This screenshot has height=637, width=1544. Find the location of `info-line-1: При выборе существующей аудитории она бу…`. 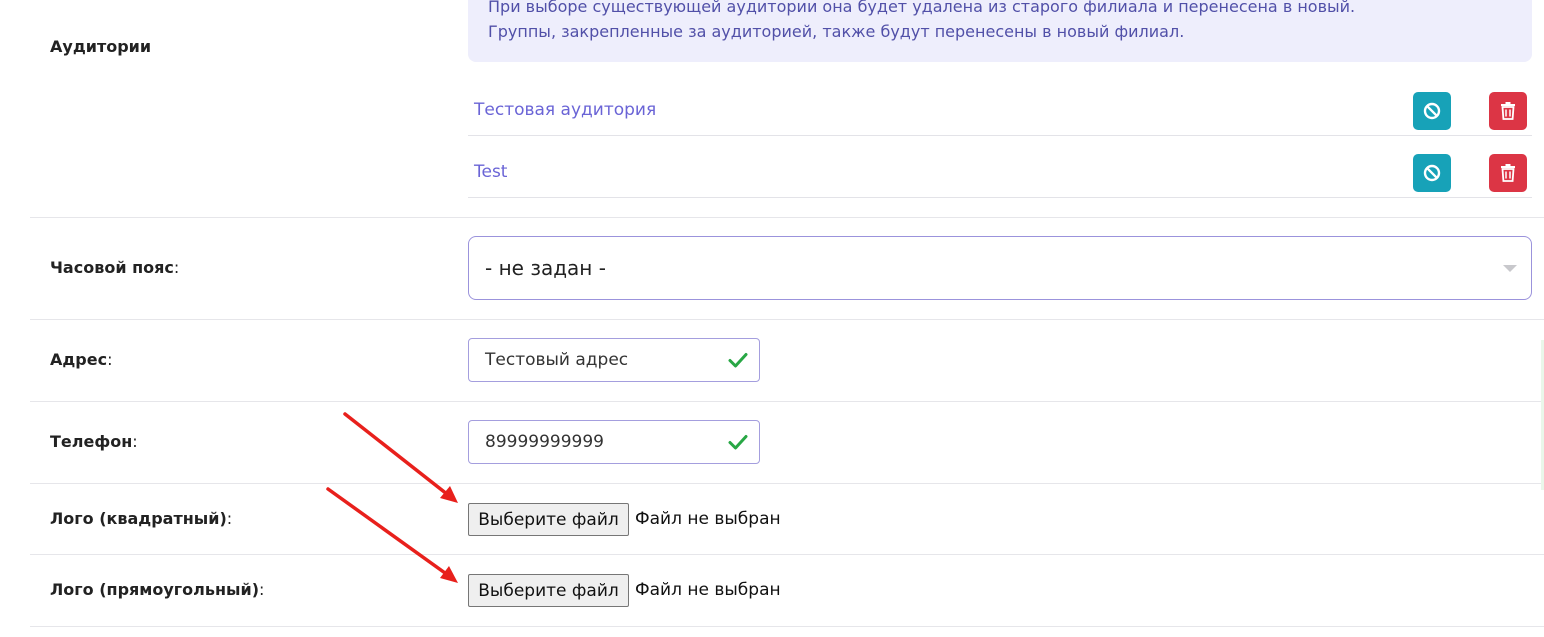

info-line-1: При выборе существующей аудитории она бу… is located at coordinates (922, 8).